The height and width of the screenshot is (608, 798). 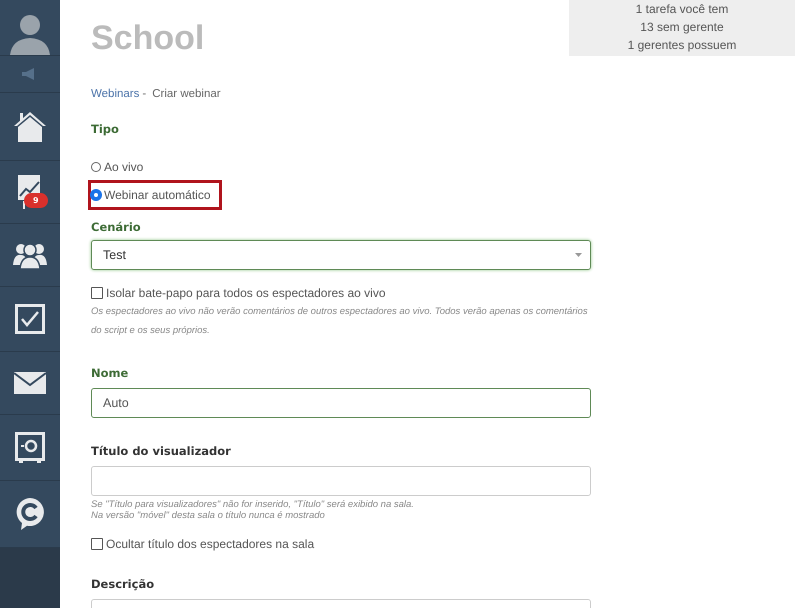 I want to click on radio-option: Webinar automático, so click(x=155, y=195).